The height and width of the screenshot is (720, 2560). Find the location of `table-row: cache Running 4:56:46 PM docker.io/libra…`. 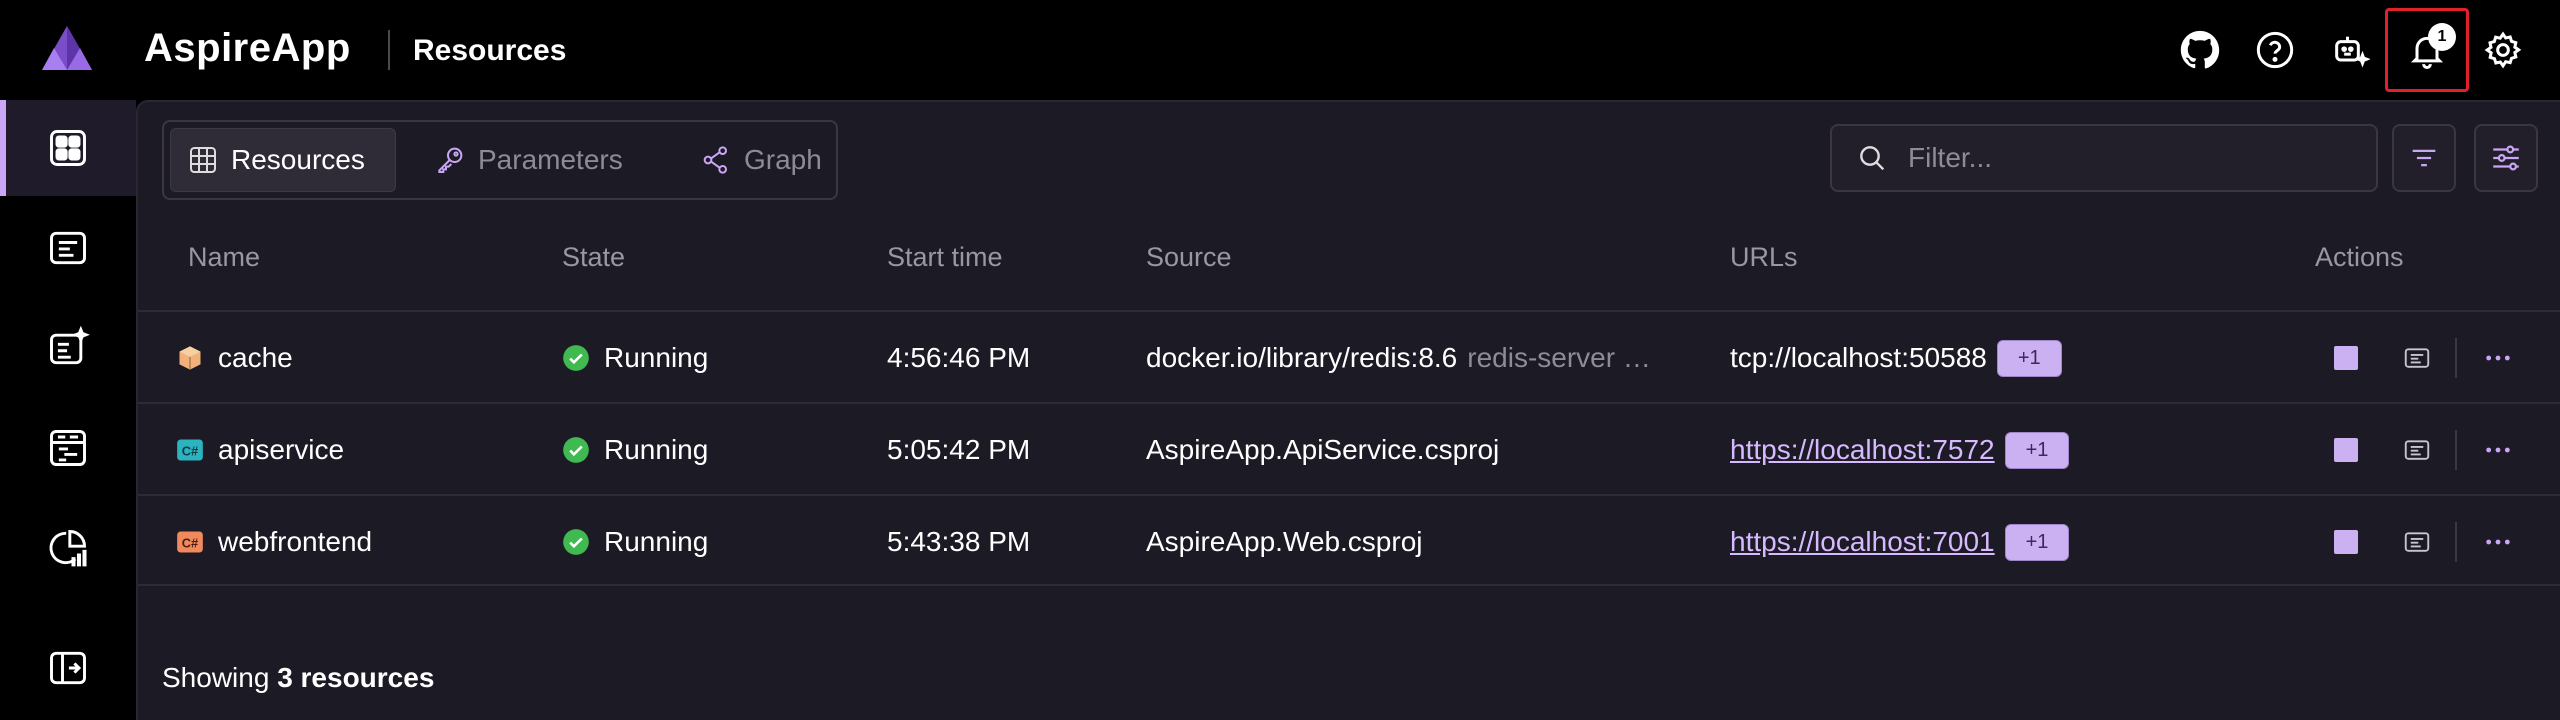

table-row: cache Running 4:56:46 PM docker.io/libra… is located at coordinates (1349, 356).